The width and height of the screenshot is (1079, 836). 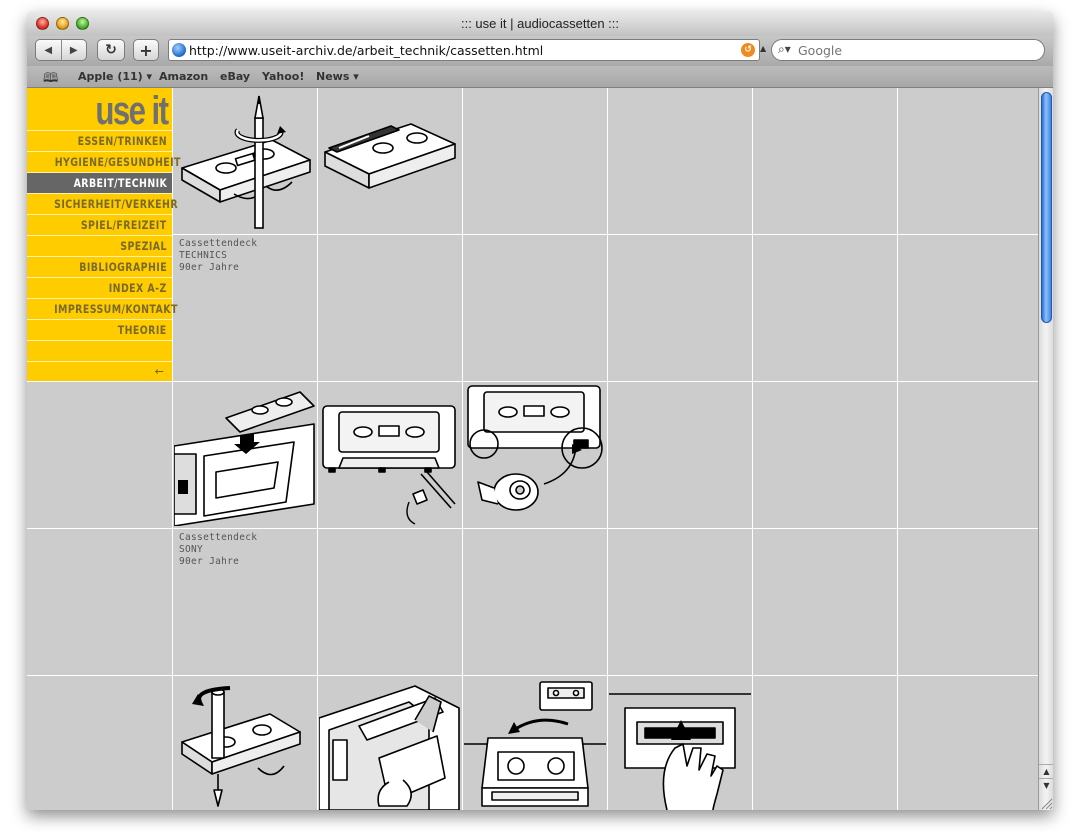 I want to click on nav-item-sicherheit-verkehr: SICHERHEIT/VERKEHR, so click(x=102, y=203).